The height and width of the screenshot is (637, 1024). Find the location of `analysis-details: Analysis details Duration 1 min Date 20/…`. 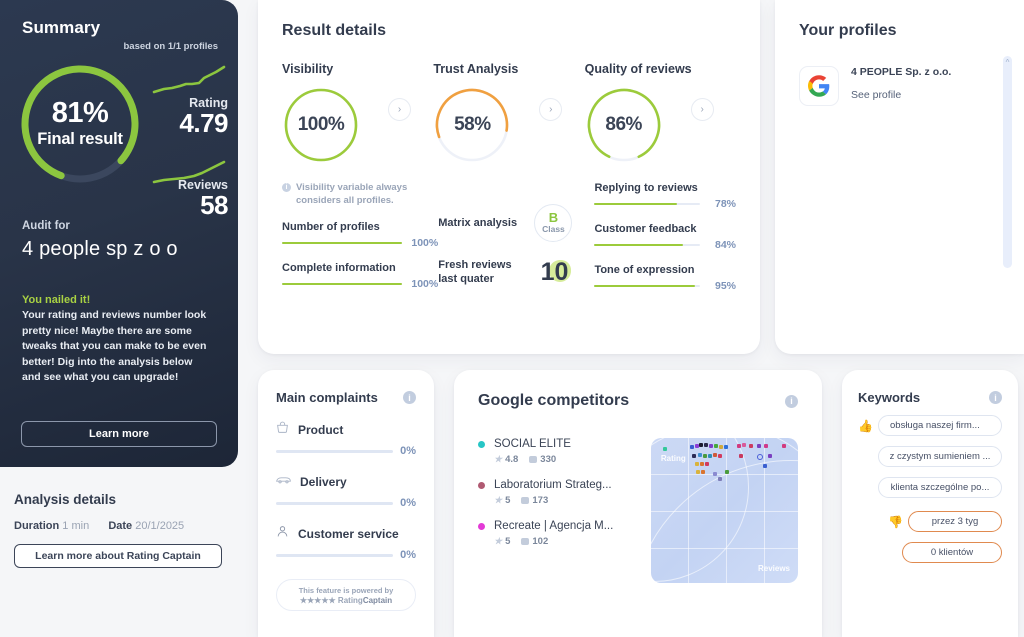

analysis-details: Analysis details Duration 1 min Date 20/… is located at coordinates (129, 530).